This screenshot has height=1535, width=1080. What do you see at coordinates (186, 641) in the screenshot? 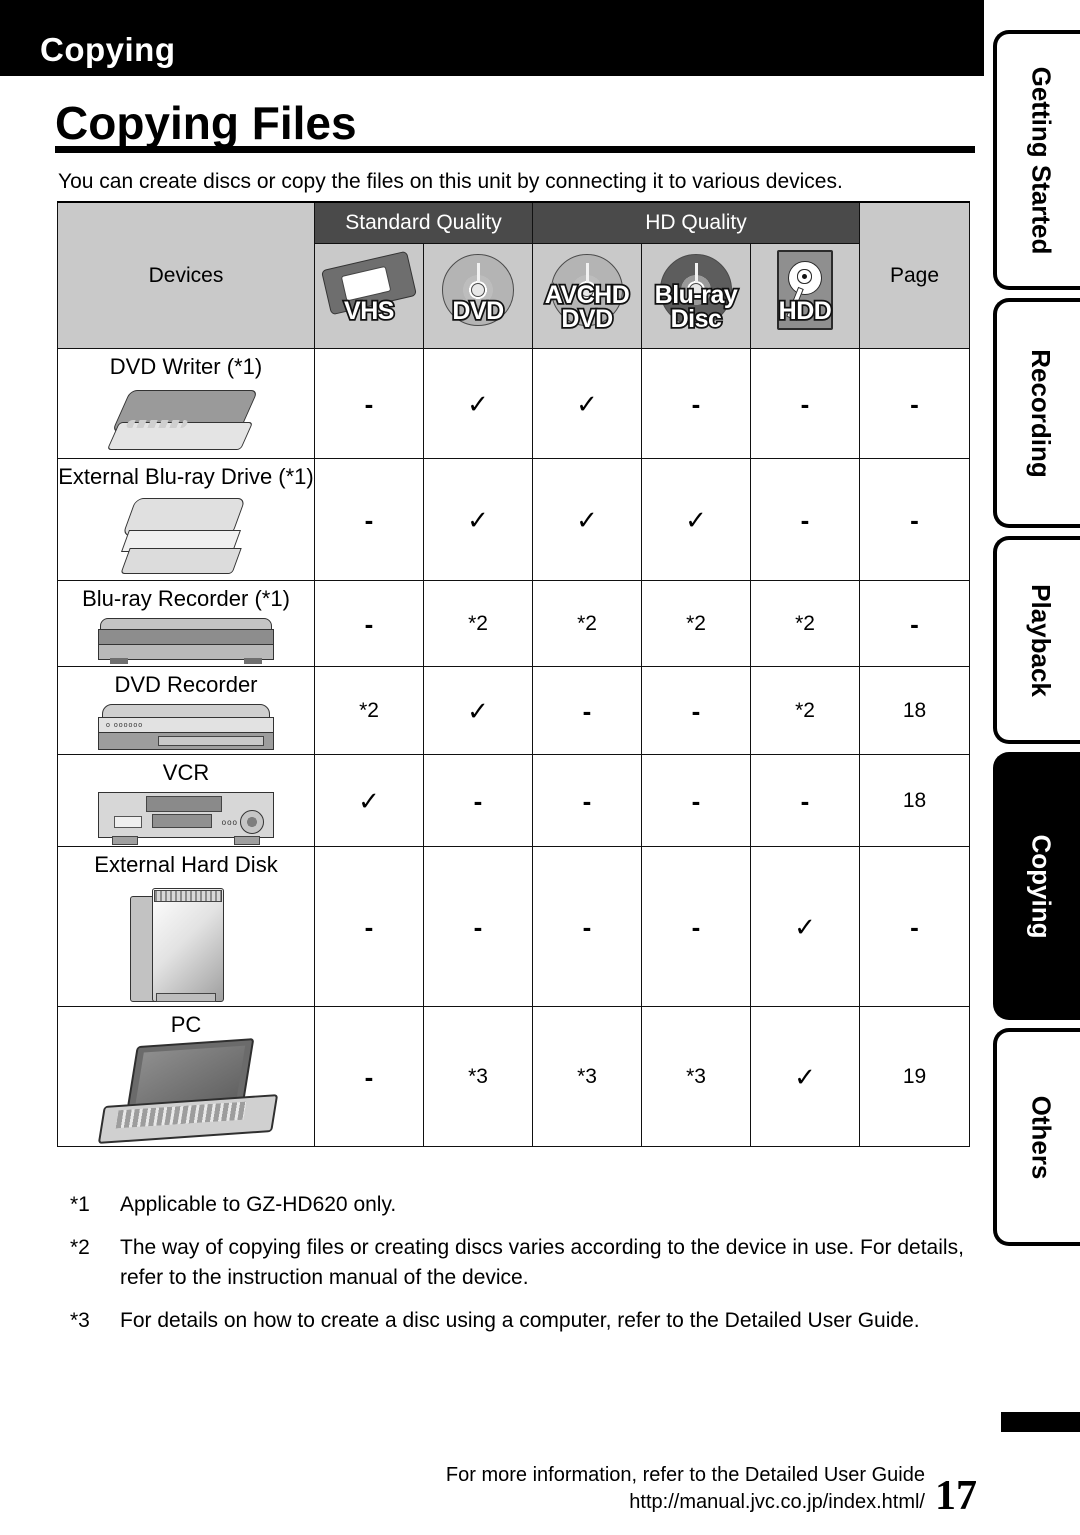
I see `bluray-recorder-icon` at bounding box center [186, 641].